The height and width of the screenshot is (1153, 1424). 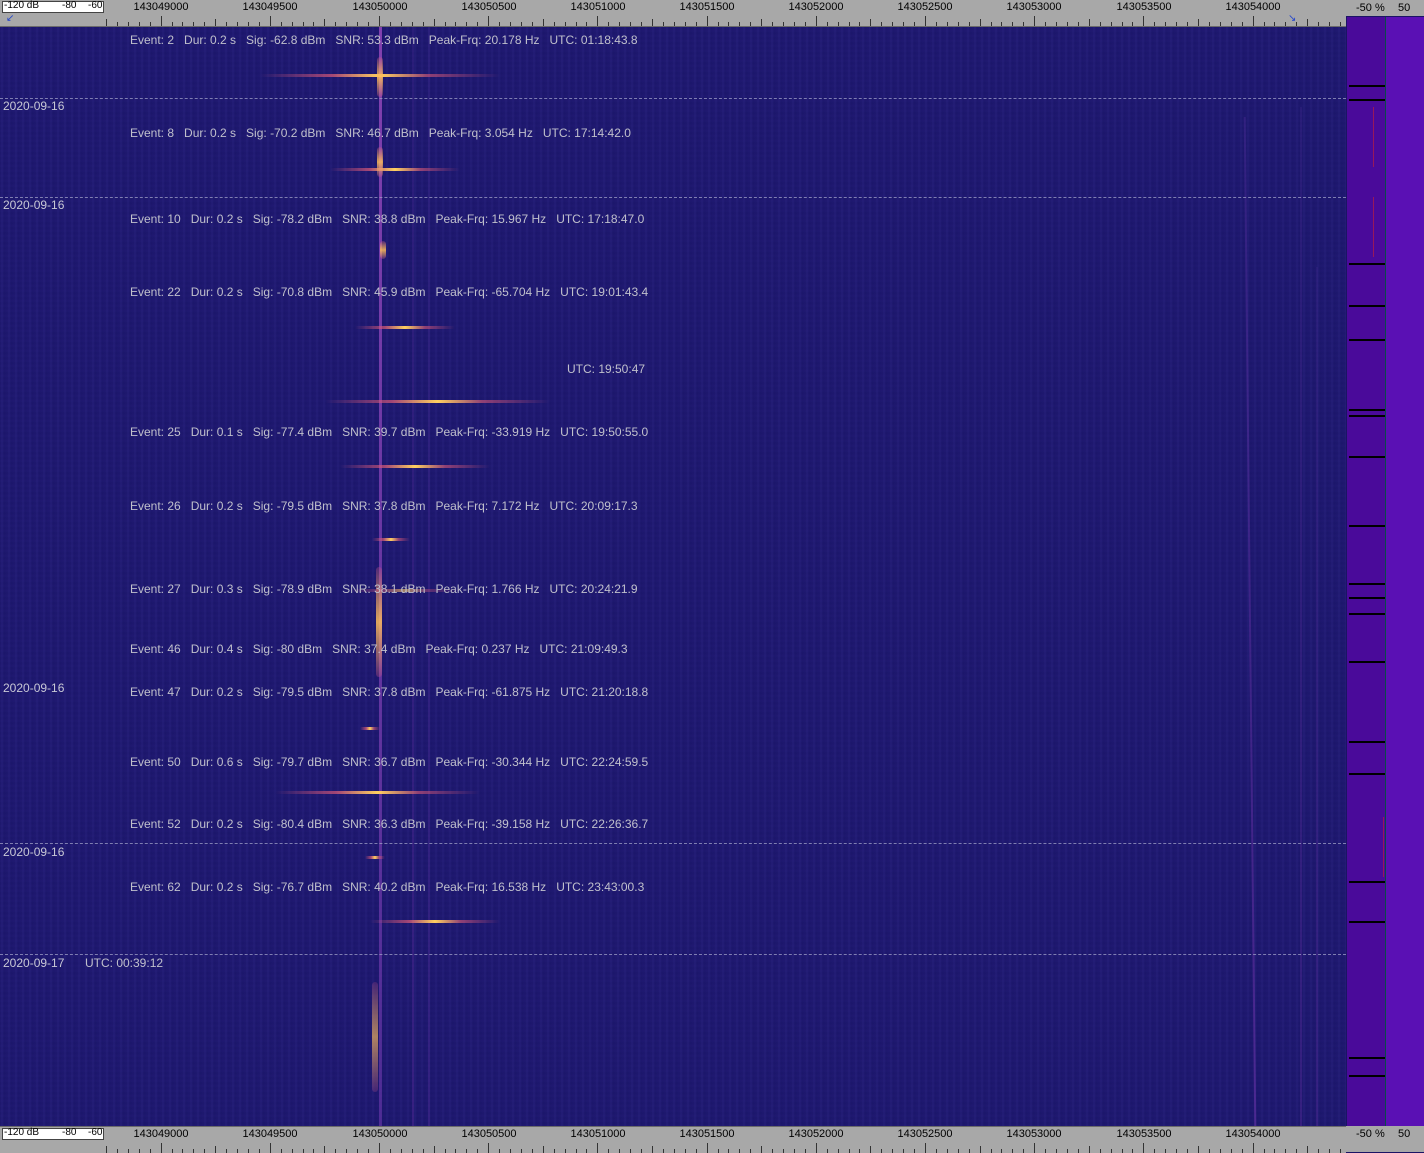 What do you see at coordinates (1368, 227) in the screenshot?
I see `level-trace` at bounding box center [1368, 227].